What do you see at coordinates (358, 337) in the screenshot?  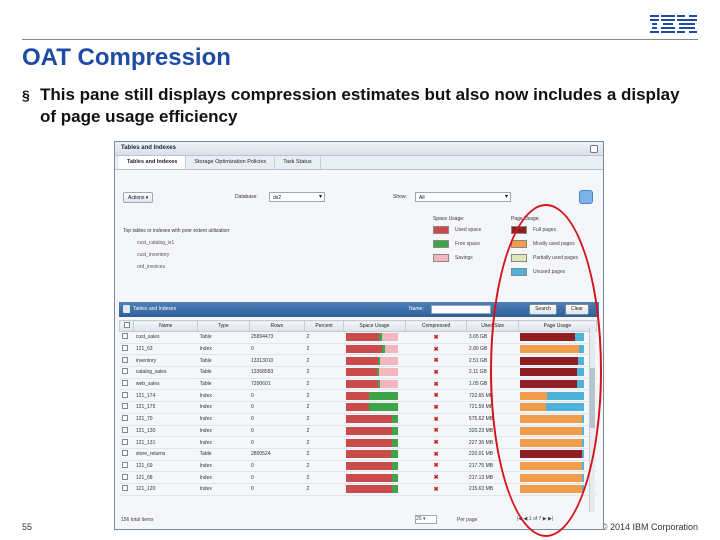 I see `table-row: cust_sales Table 25894473 2 ✖ 3.65 GB` at bounding box center [358, 337].